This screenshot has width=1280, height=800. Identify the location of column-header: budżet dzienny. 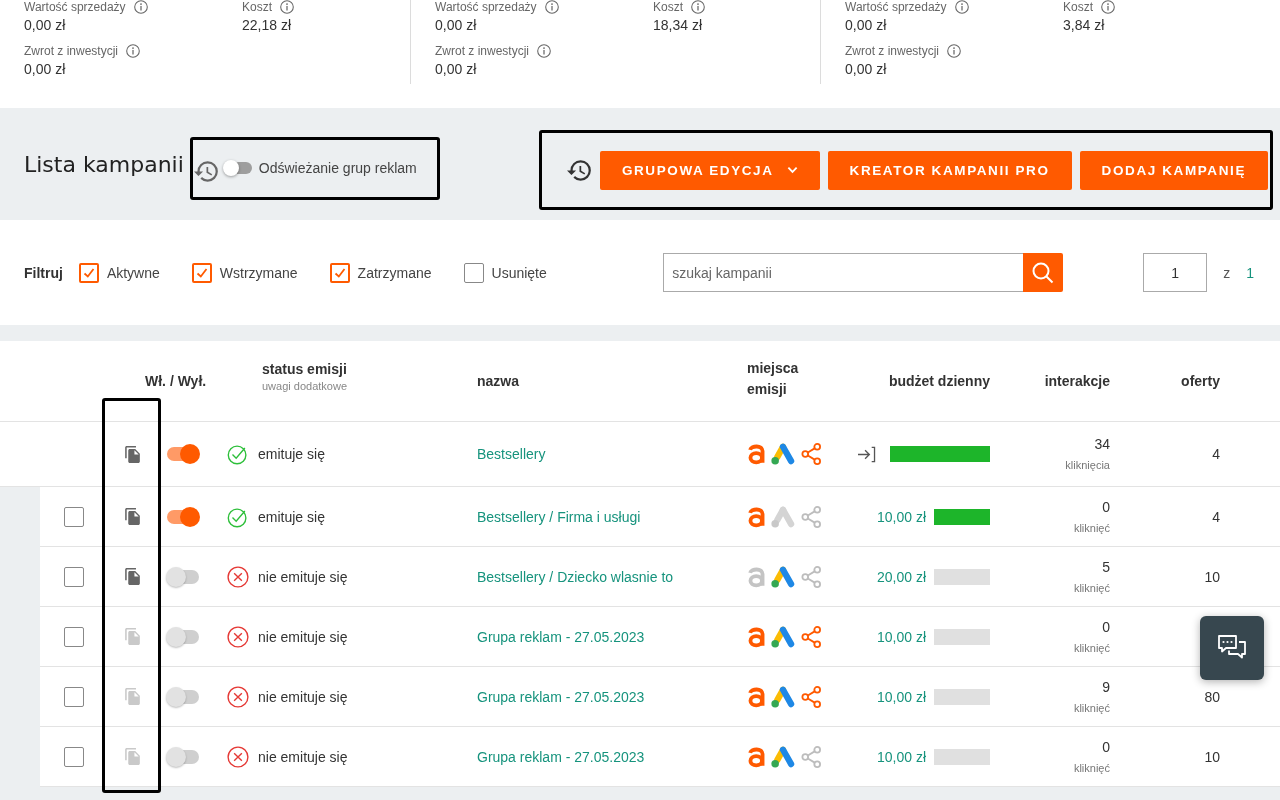
(939, 381).